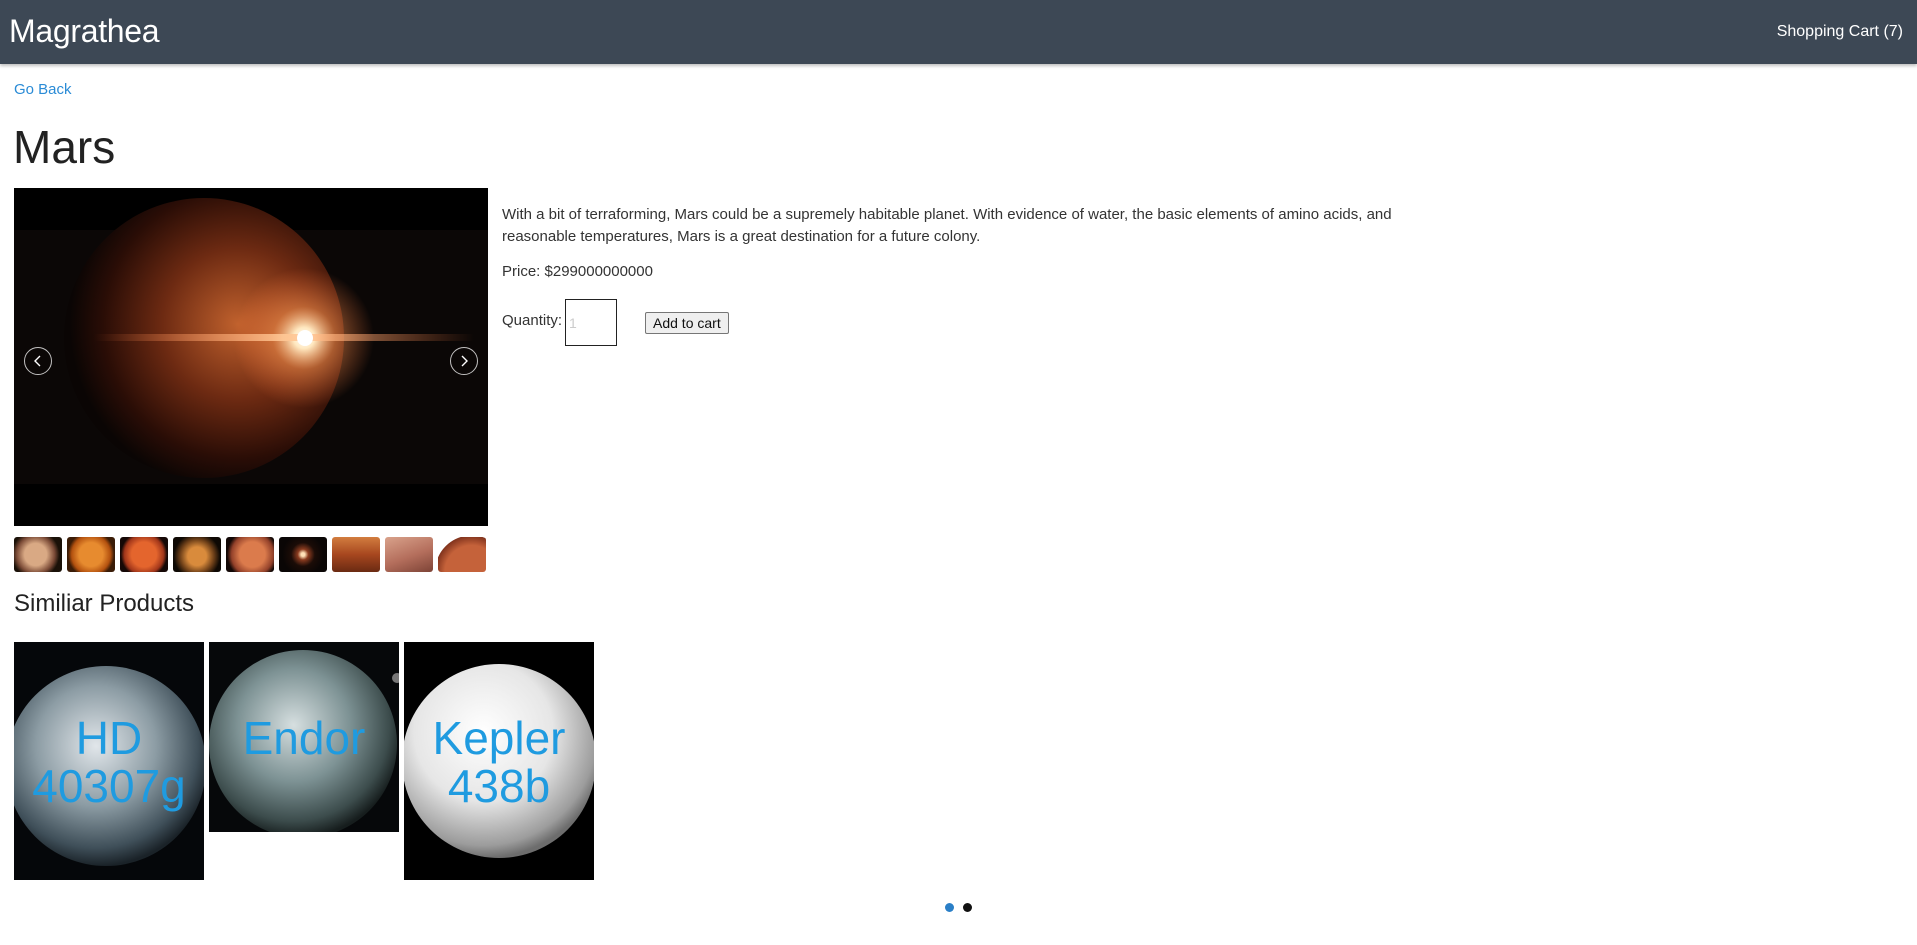 The width and height of the screenshot is (1917, 945). Describe the element at coordinates (958, 32) in the screenshot. I see `top-navbar: Magrathea Shopping Cart (7)` at that location.